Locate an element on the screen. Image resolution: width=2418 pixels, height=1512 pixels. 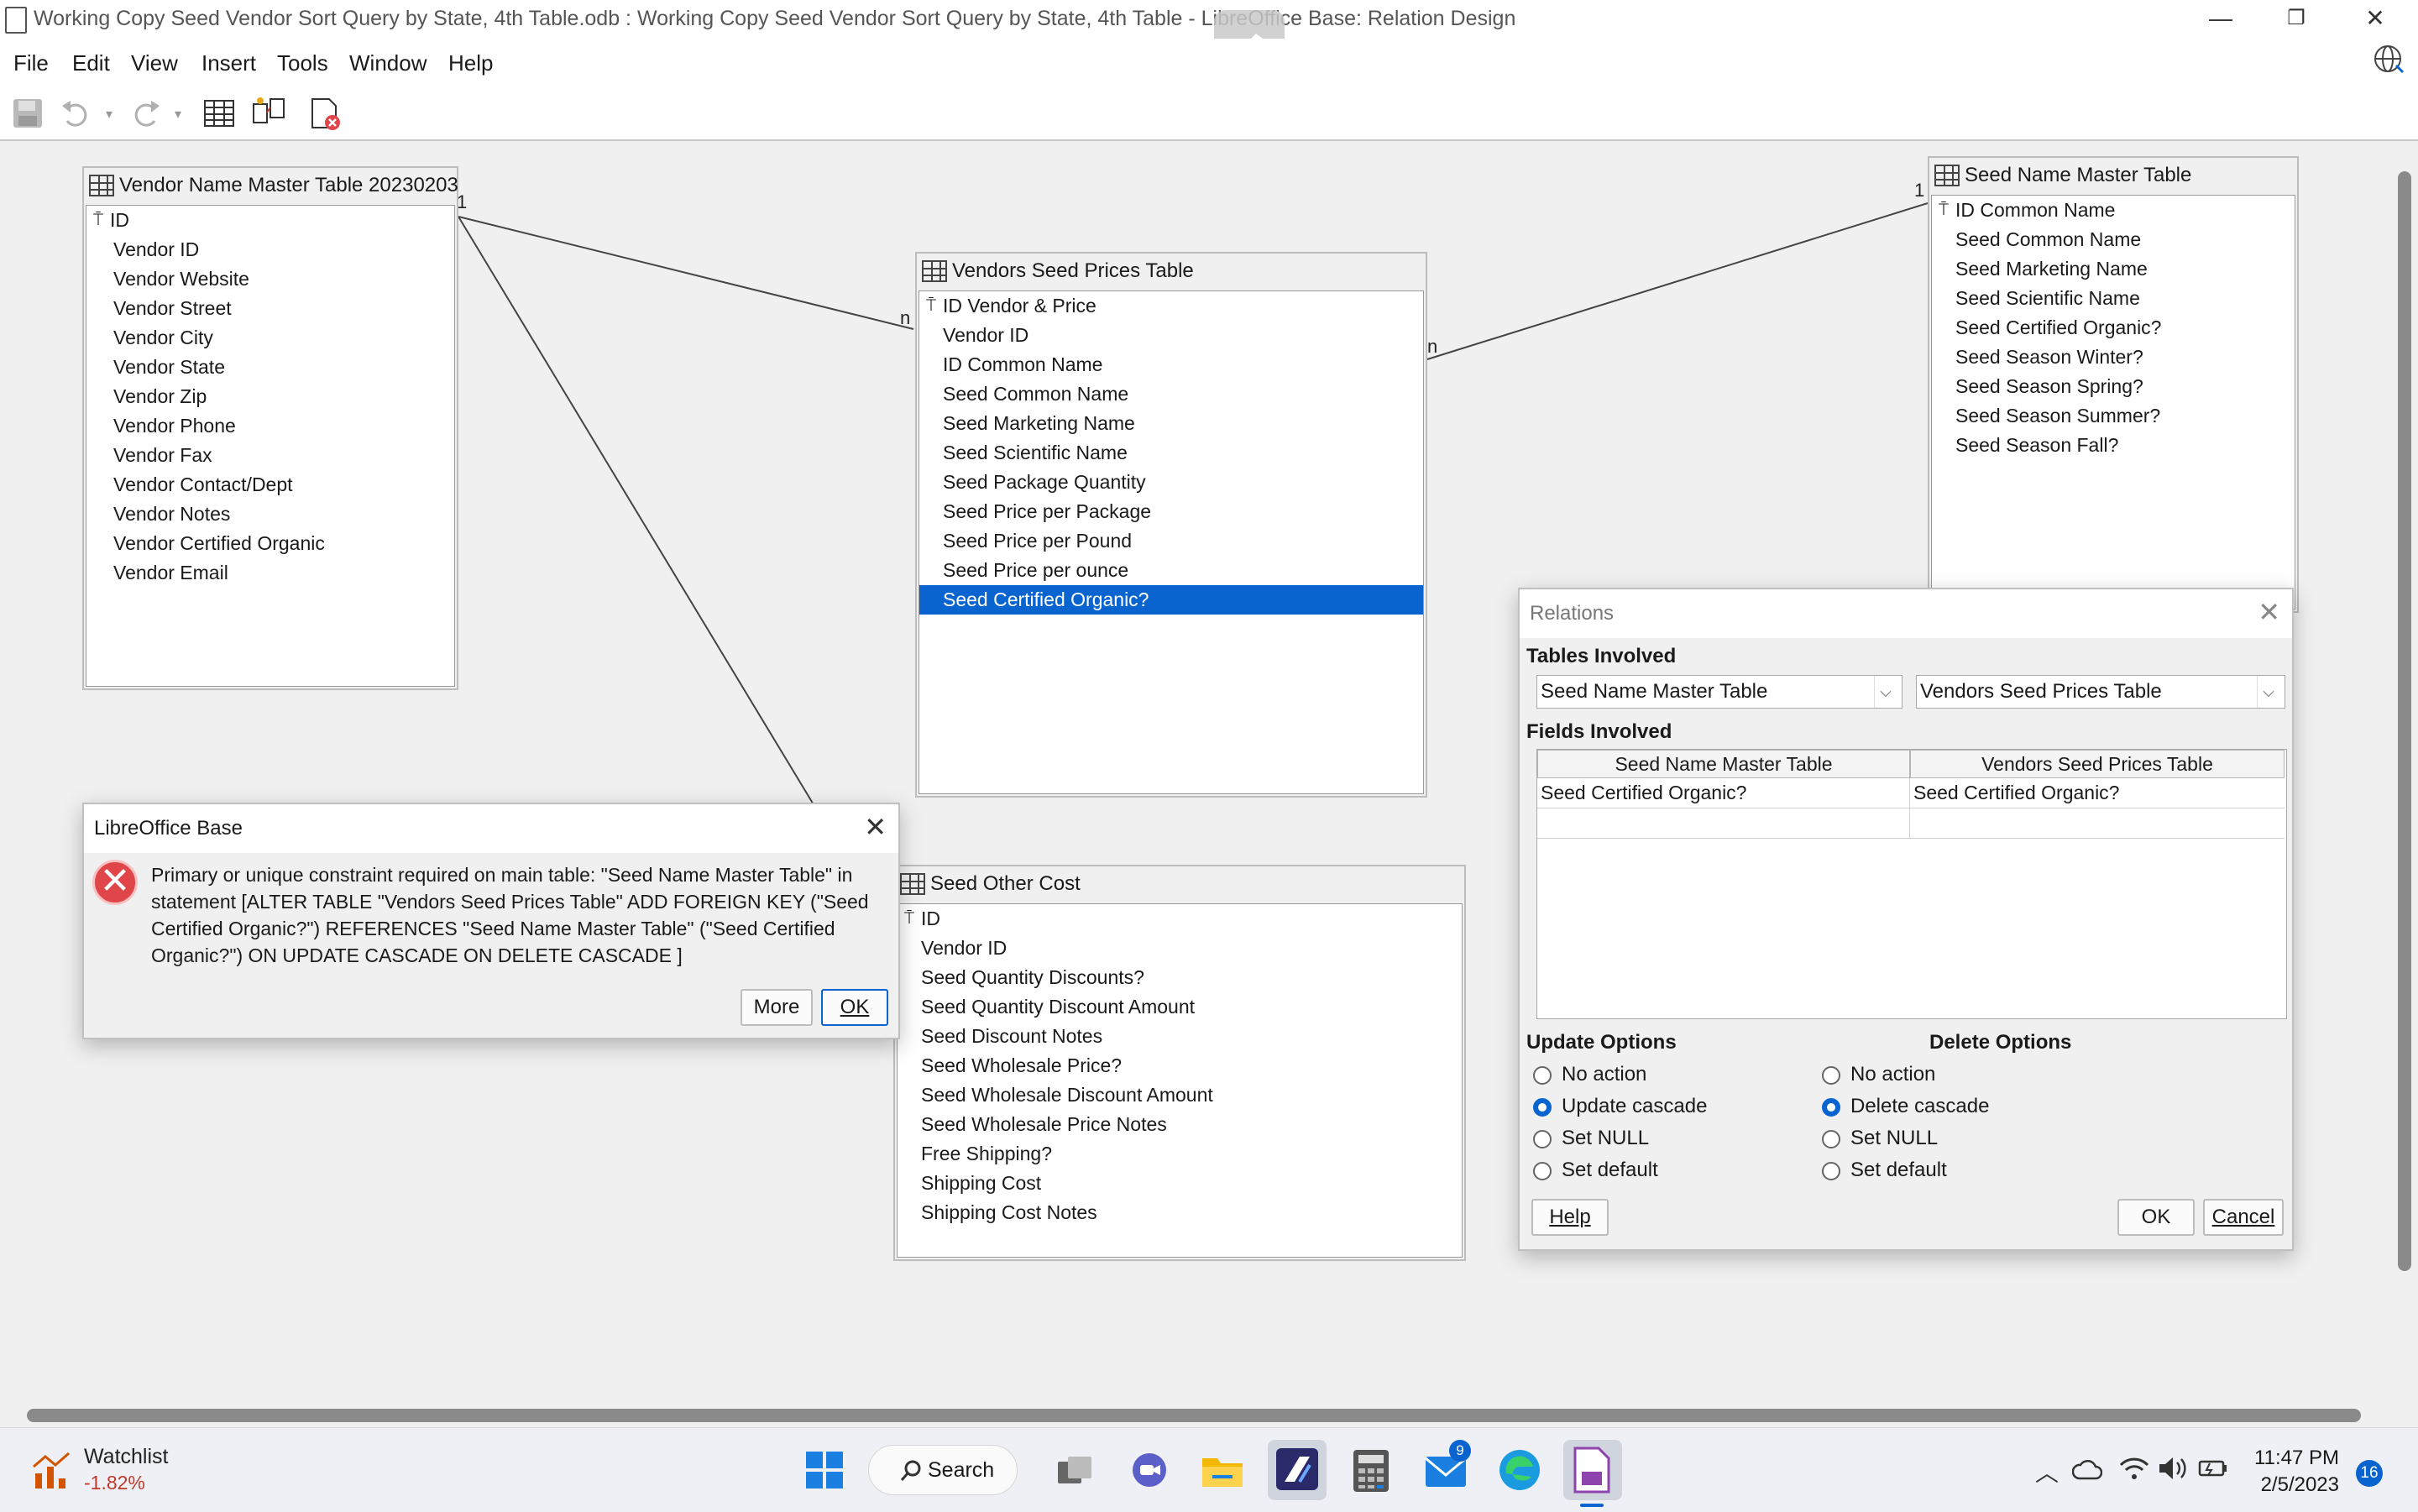
wifi-icon is located at coordinates (2134, 1468).